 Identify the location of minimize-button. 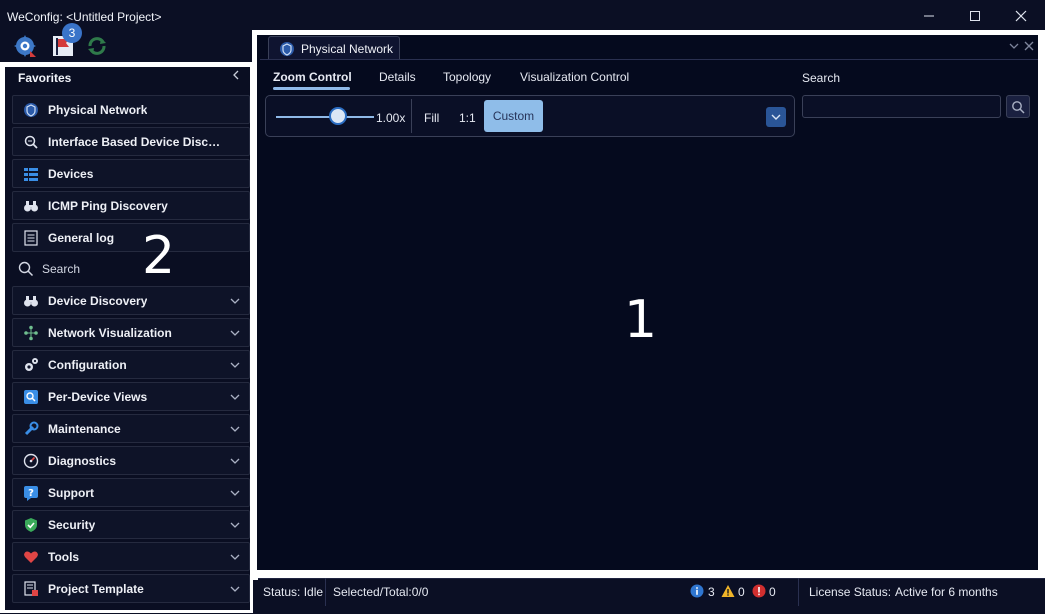
(929, 16).